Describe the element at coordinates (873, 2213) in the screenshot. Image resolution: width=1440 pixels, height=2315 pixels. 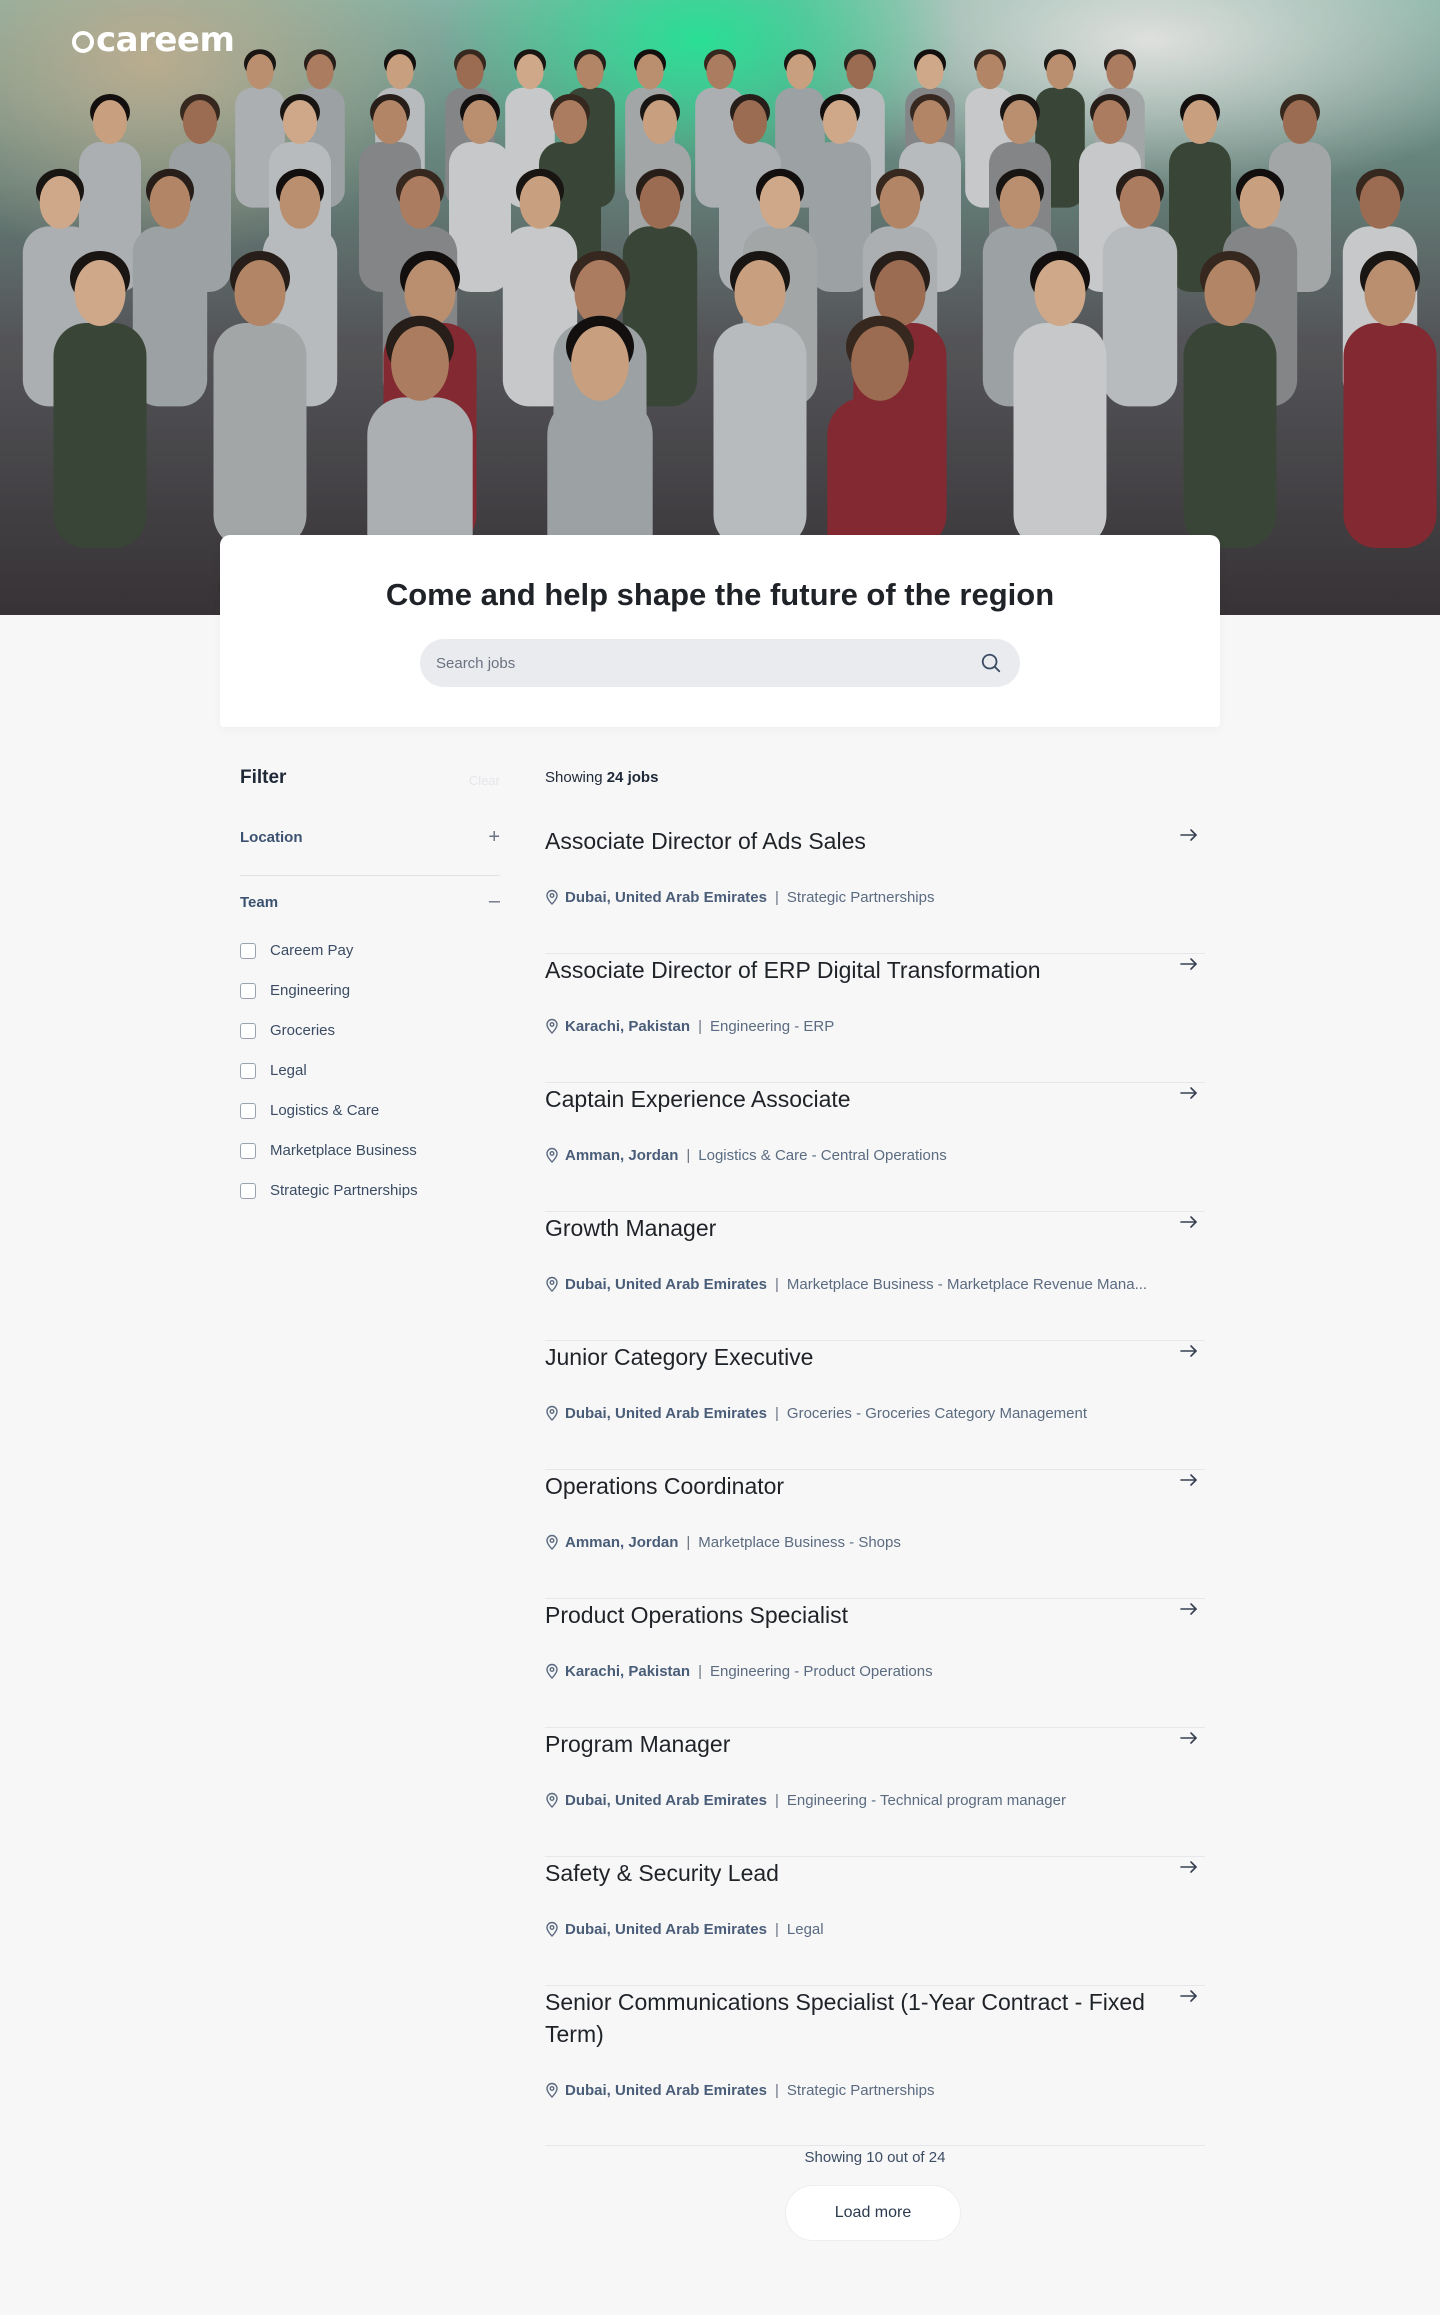
I see `load-more-button: Load more` at that location.